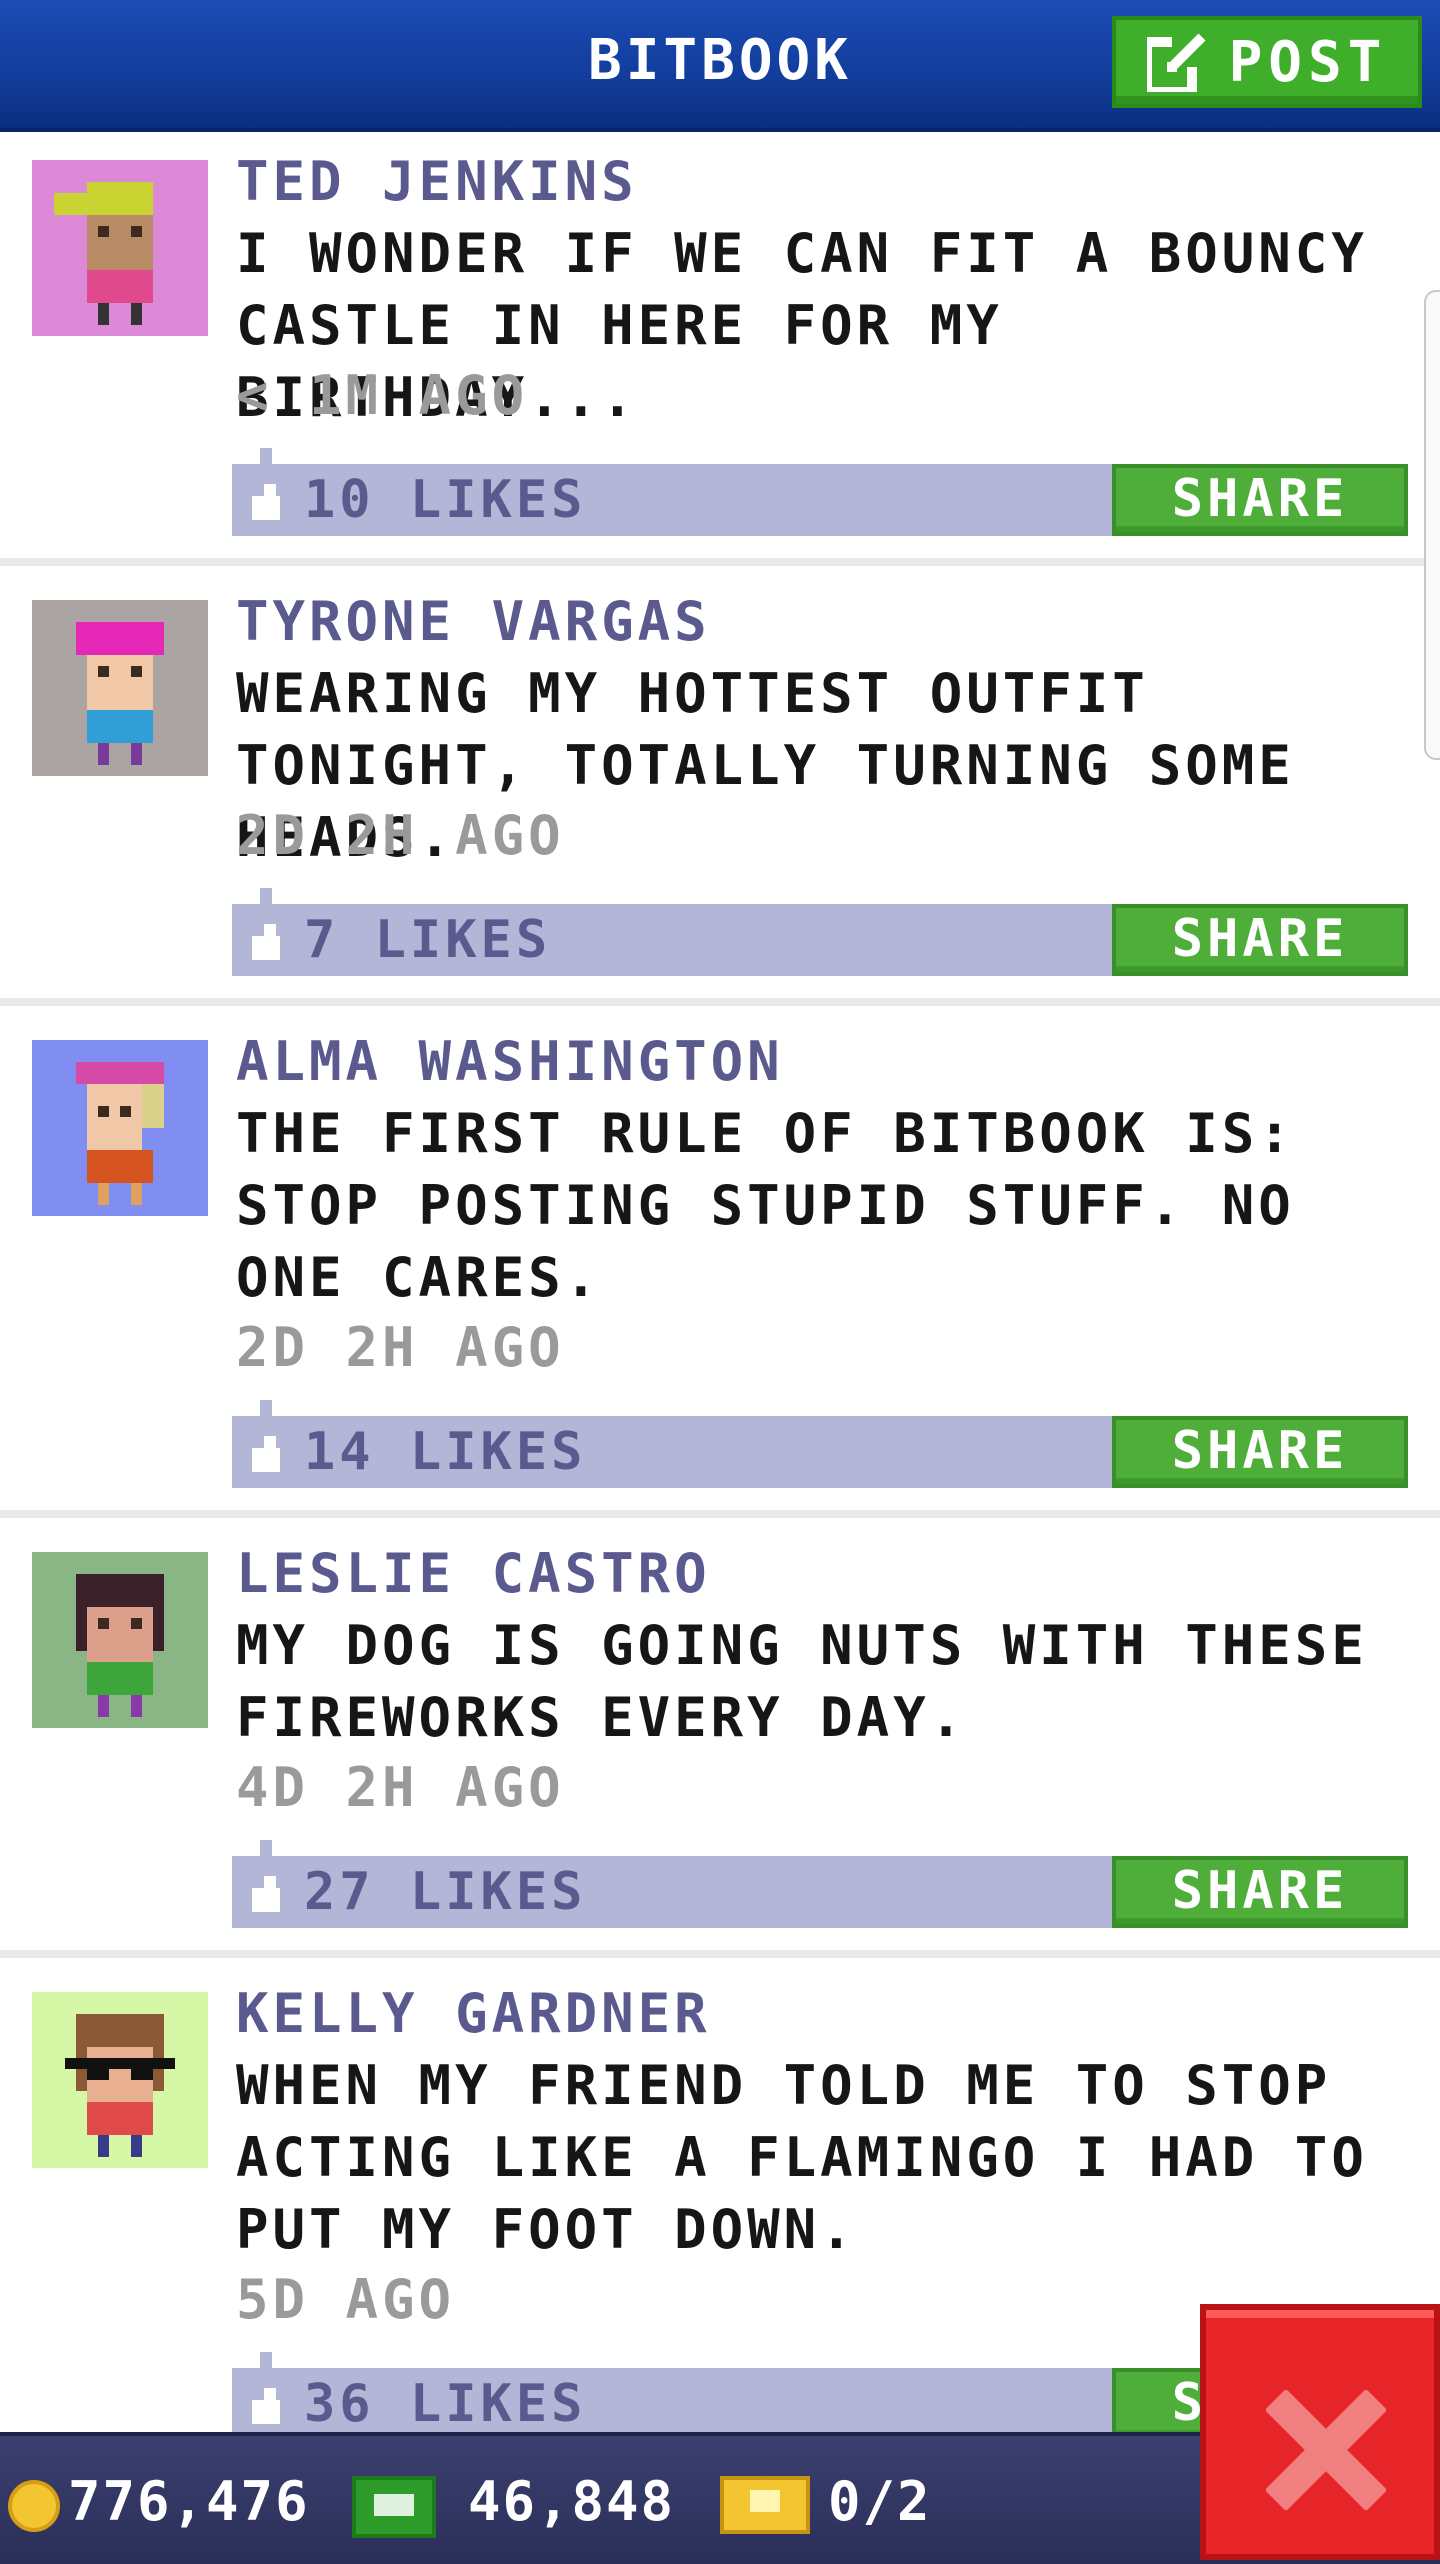  I want to click on app-header: BITBOOK POST, so click(720, 66).